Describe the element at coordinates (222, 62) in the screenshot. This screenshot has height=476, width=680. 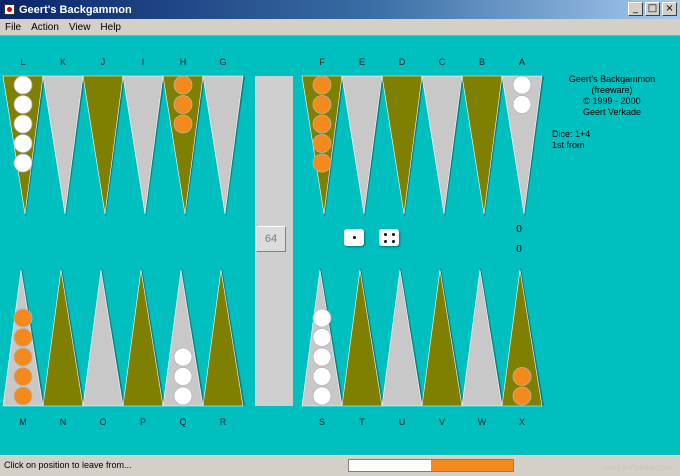
I see `point-label-g: G` at that location.